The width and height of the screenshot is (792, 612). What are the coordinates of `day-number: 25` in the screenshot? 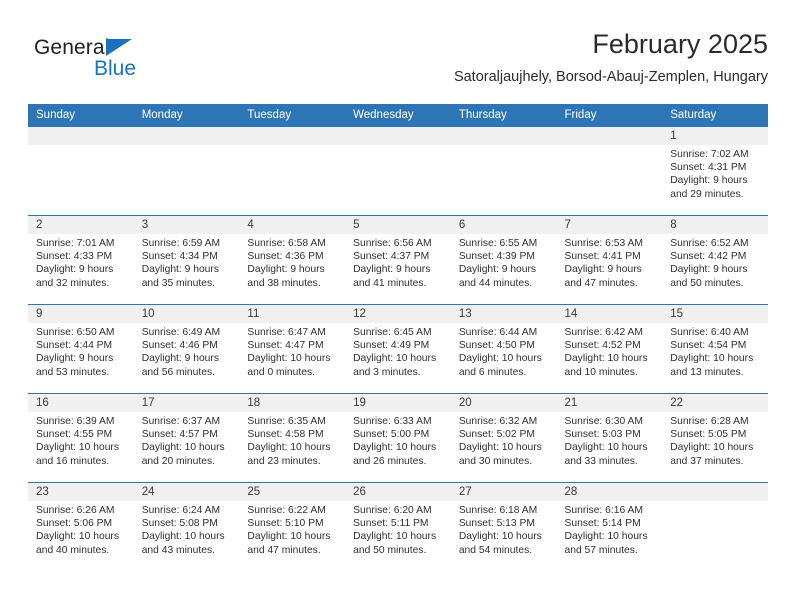 It's located at (292, 492).